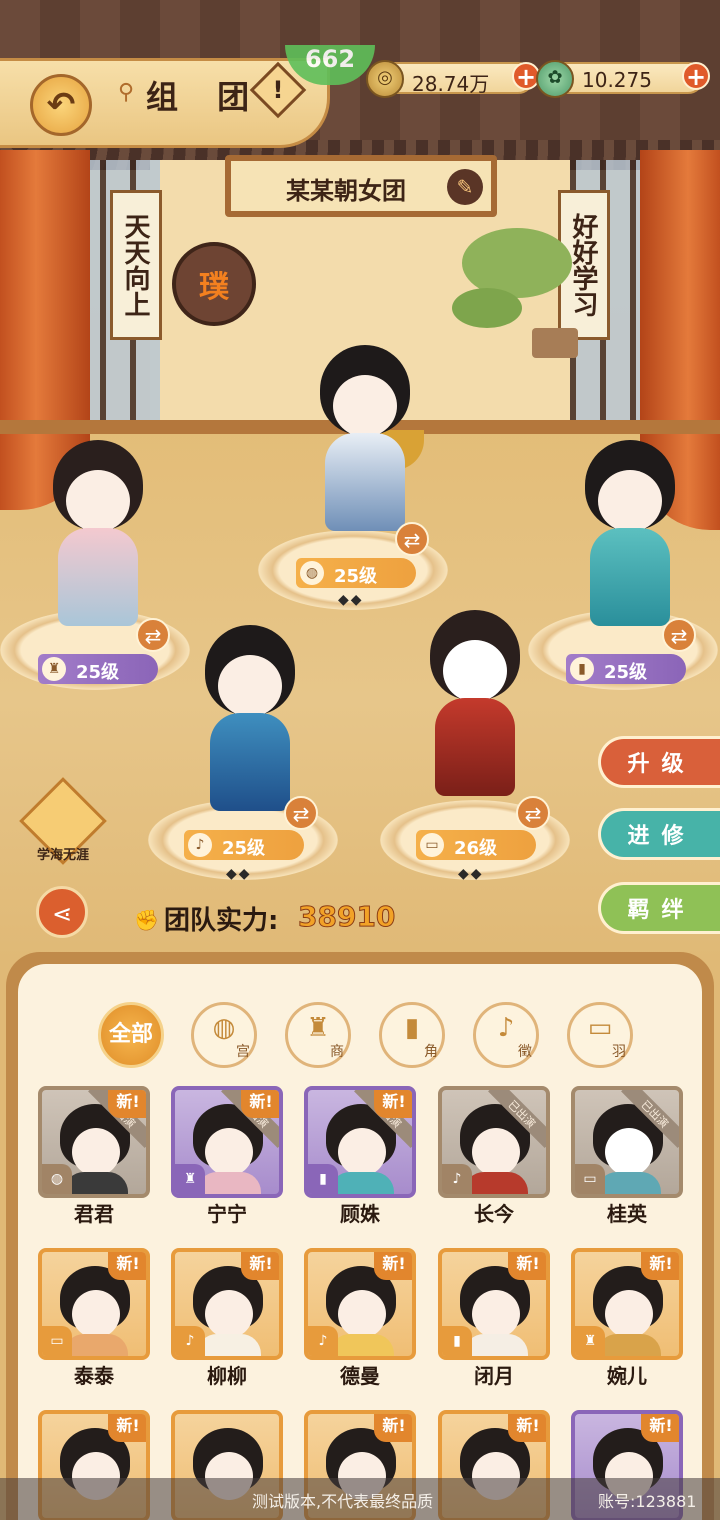 The image size is (720, 1520). Describe the element at coordinates (360, 1214) in the screenshot. I see `roster-name: 顾姝` at that location.